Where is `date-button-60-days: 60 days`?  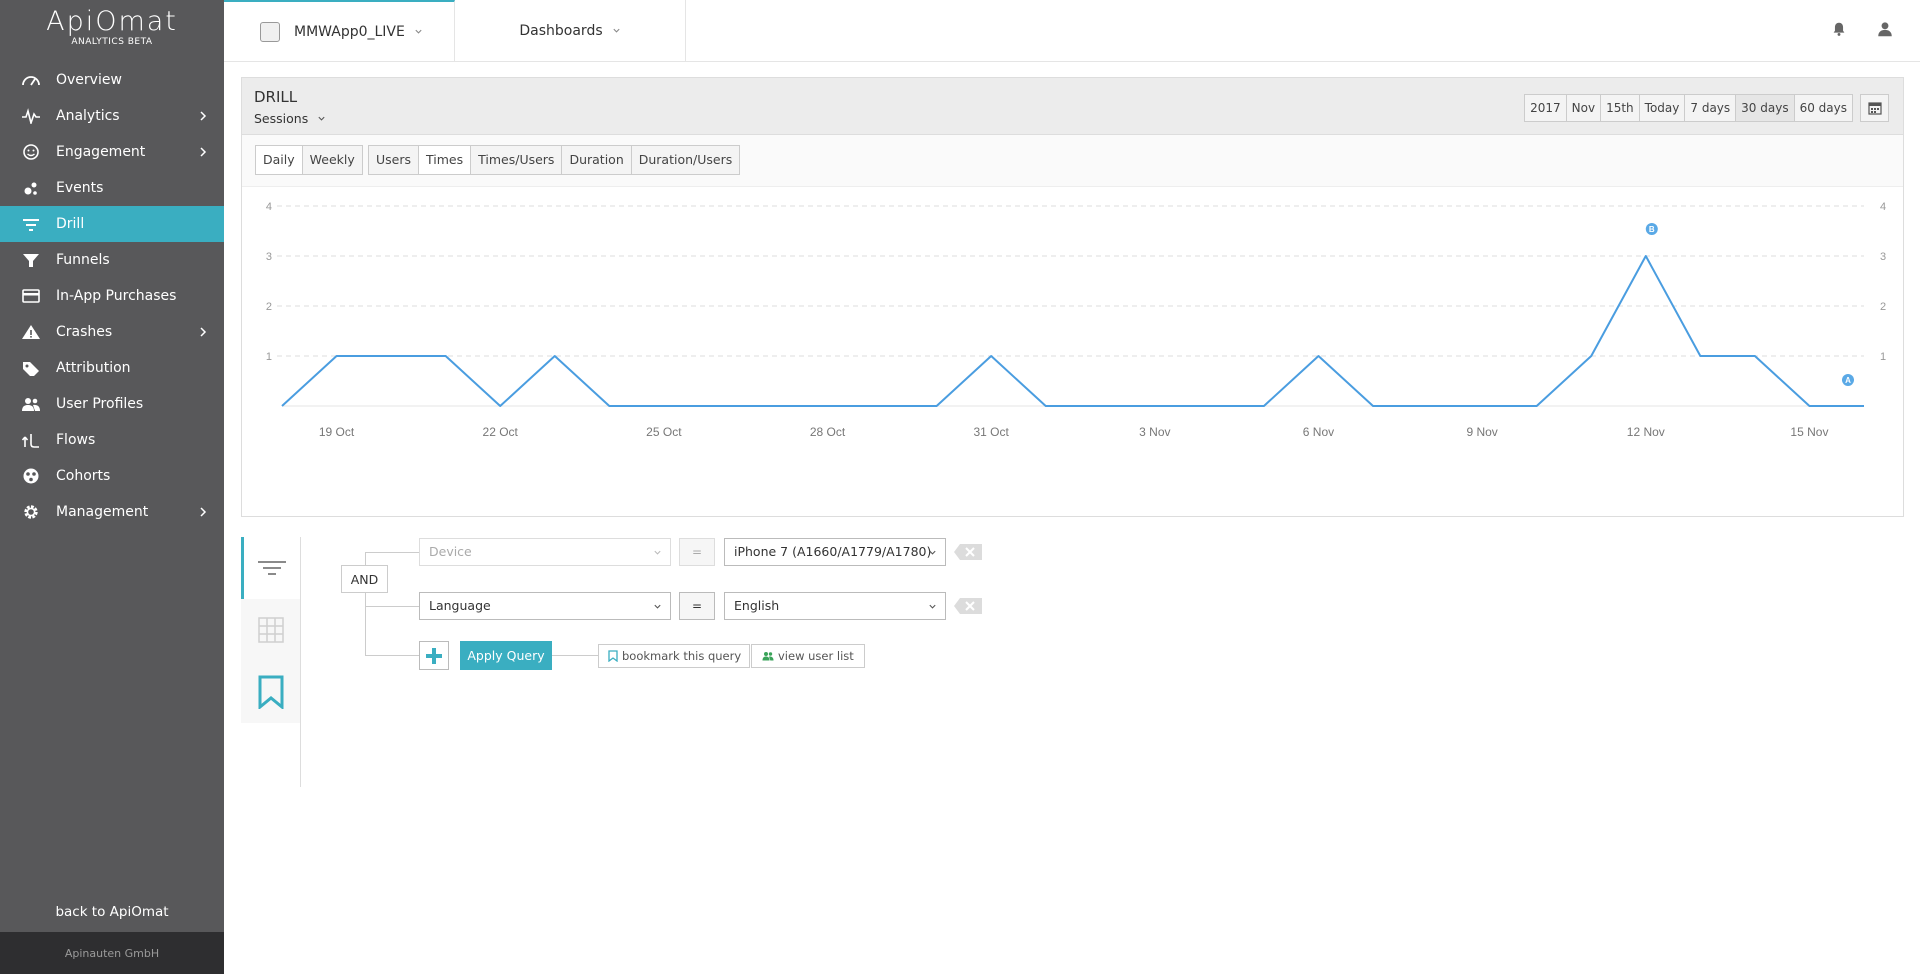
date-button-60-days: 60 days is located at coordinates (1823, 108).